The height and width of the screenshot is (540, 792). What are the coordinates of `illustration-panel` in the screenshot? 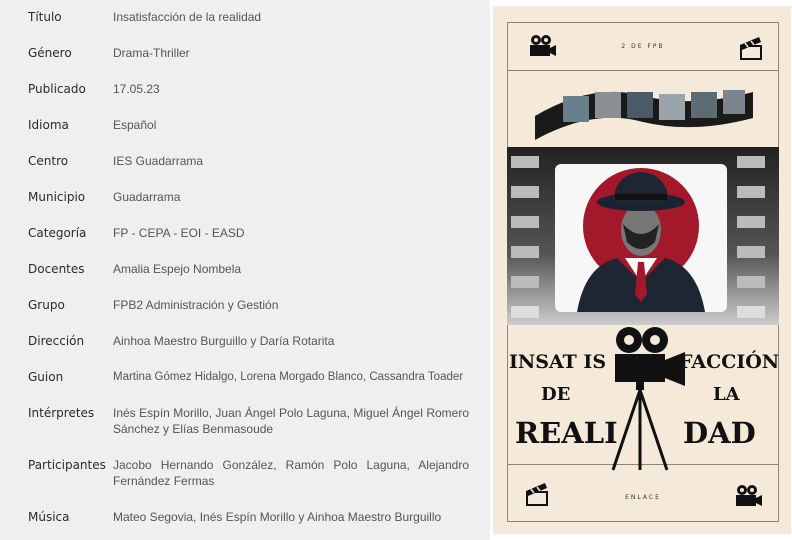 It's located at (641, 238).